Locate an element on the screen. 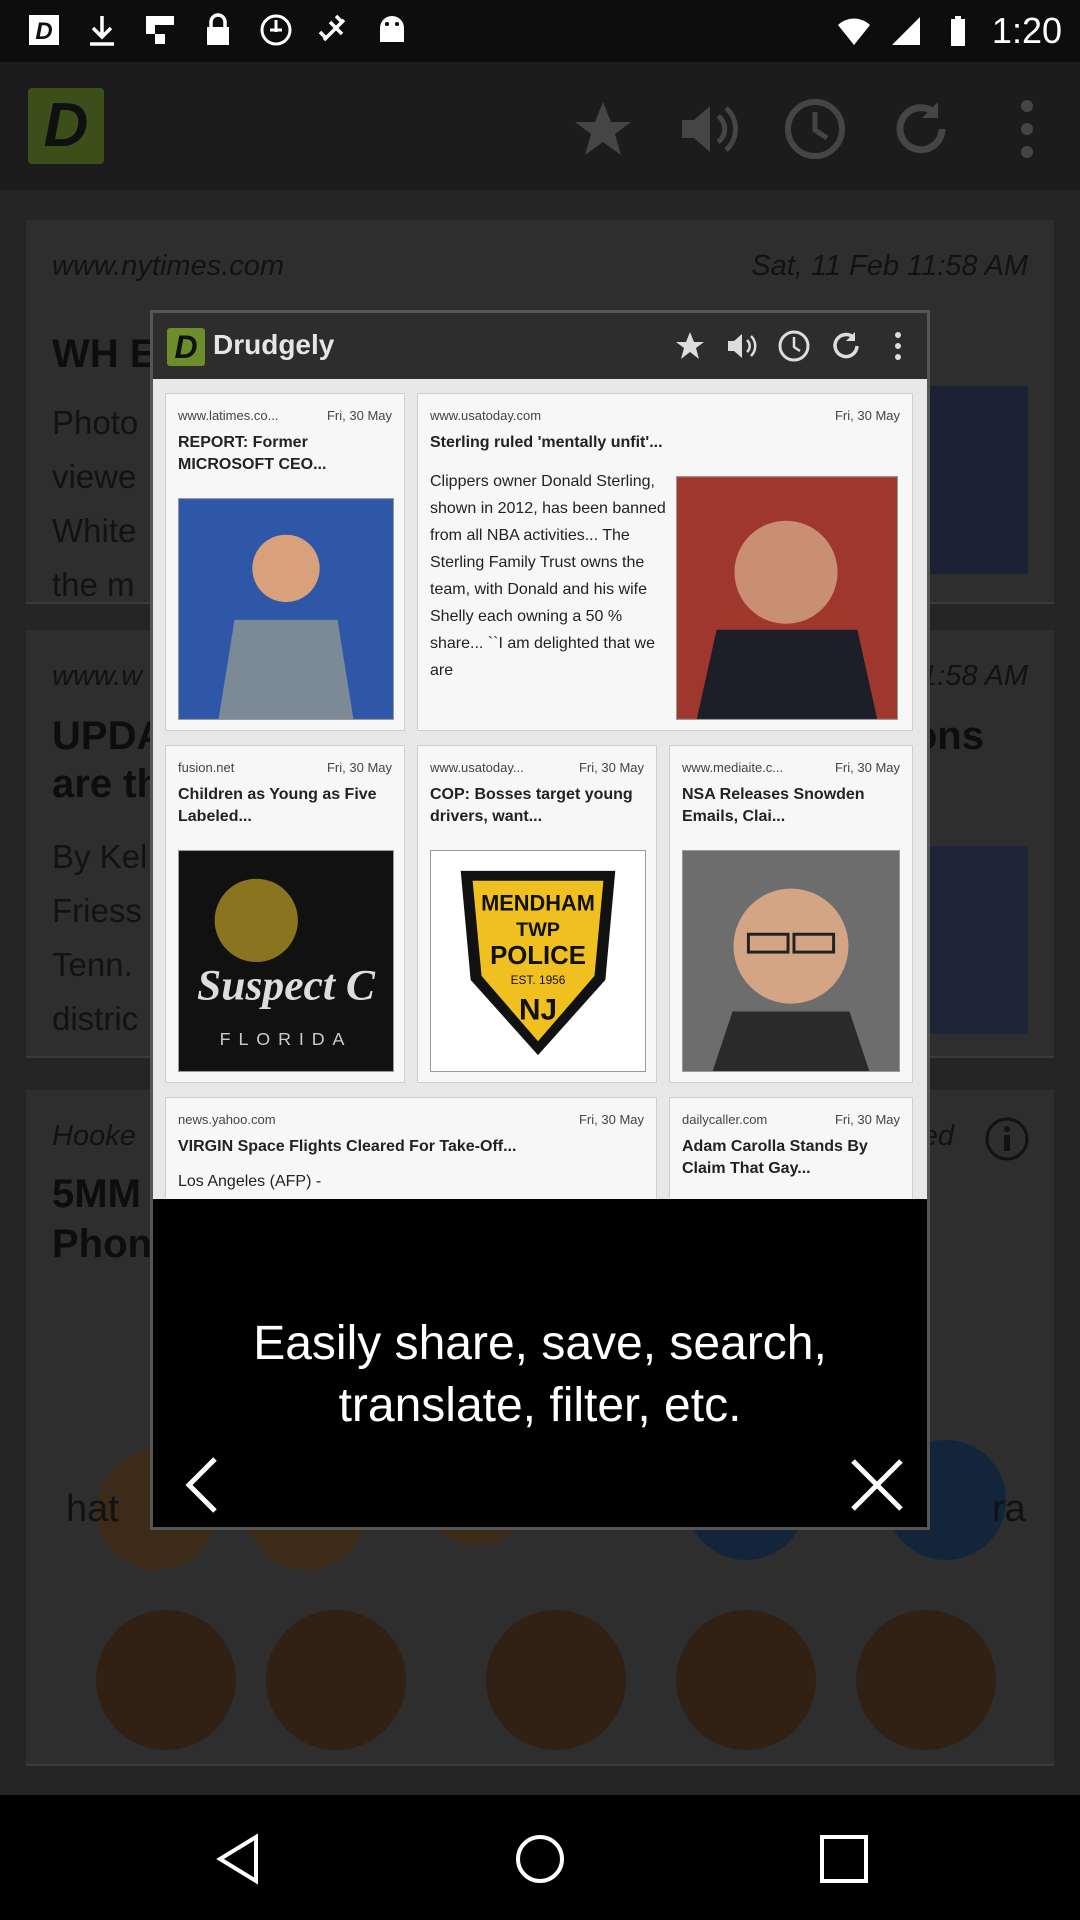 This screenshot has width=1080, height=1920. clock-icon is located at coordinates (794, 346).